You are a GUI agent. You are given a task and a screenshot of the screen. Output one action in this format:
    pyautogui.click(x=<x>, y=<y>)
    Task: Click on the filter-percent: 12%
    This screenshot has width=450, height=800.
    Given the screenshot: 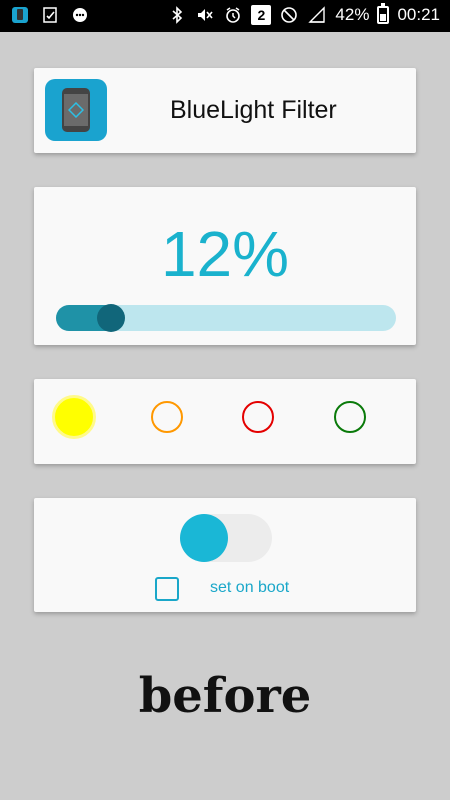 What is the action you would take?
    pyautogui.click(x=225, y=254)
    